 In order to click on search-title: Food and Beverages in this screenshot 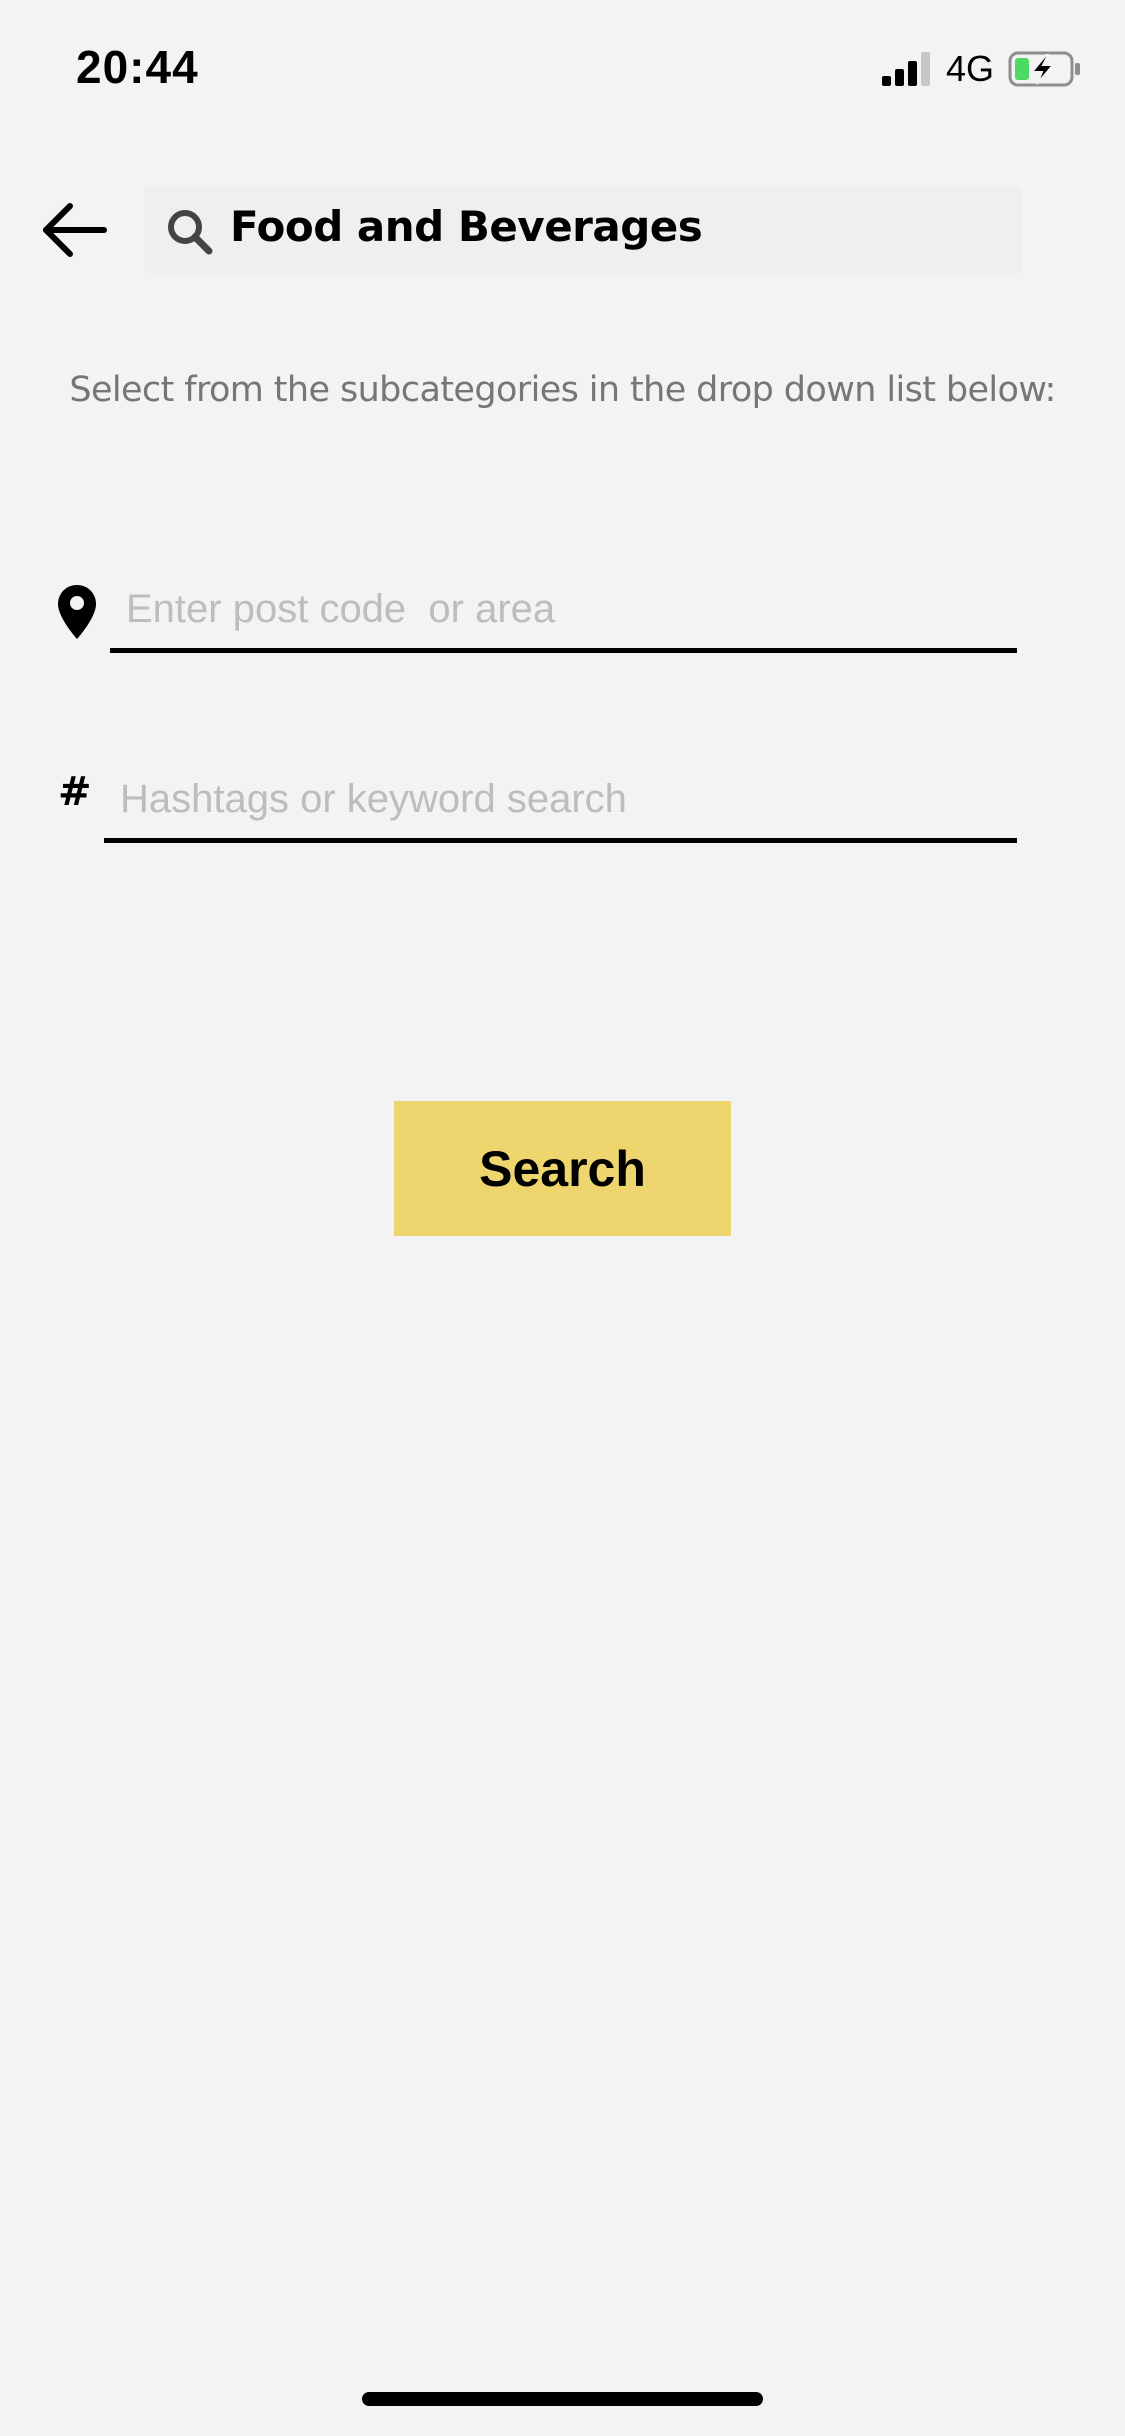, I will do `click(466, 226)`.